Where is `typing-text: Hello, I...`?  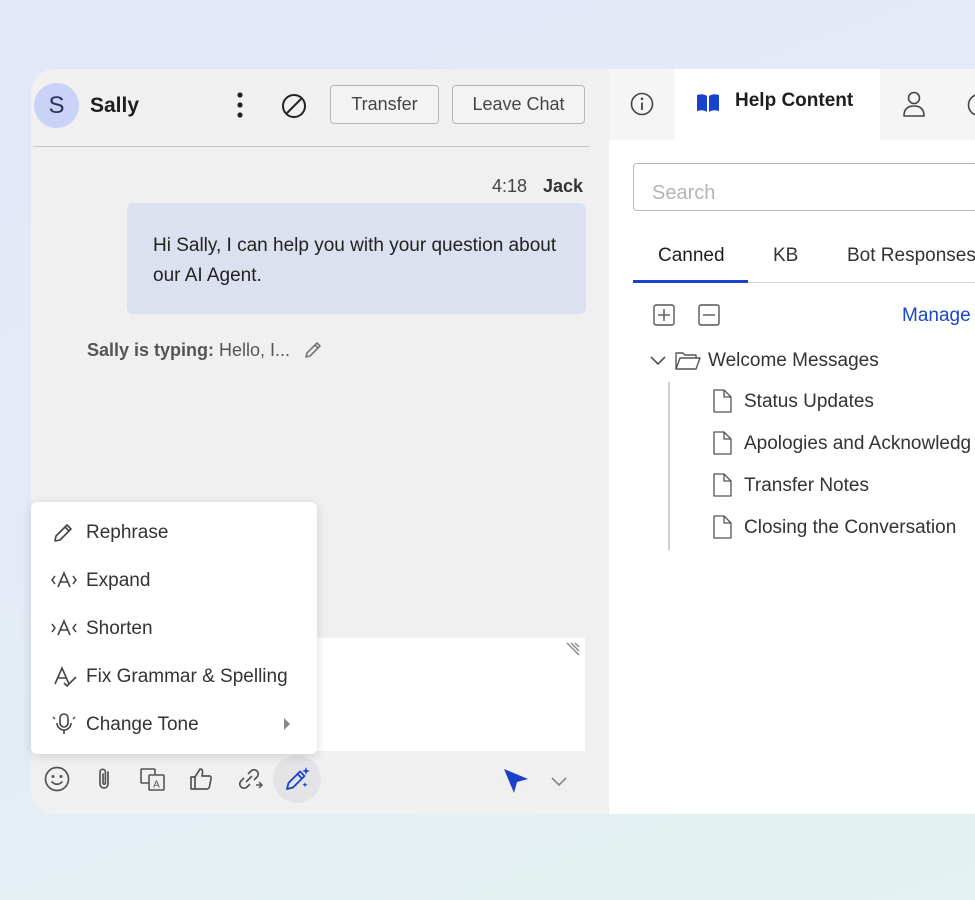 typing-text: Hello, I... is located at coordinates (252, 350).